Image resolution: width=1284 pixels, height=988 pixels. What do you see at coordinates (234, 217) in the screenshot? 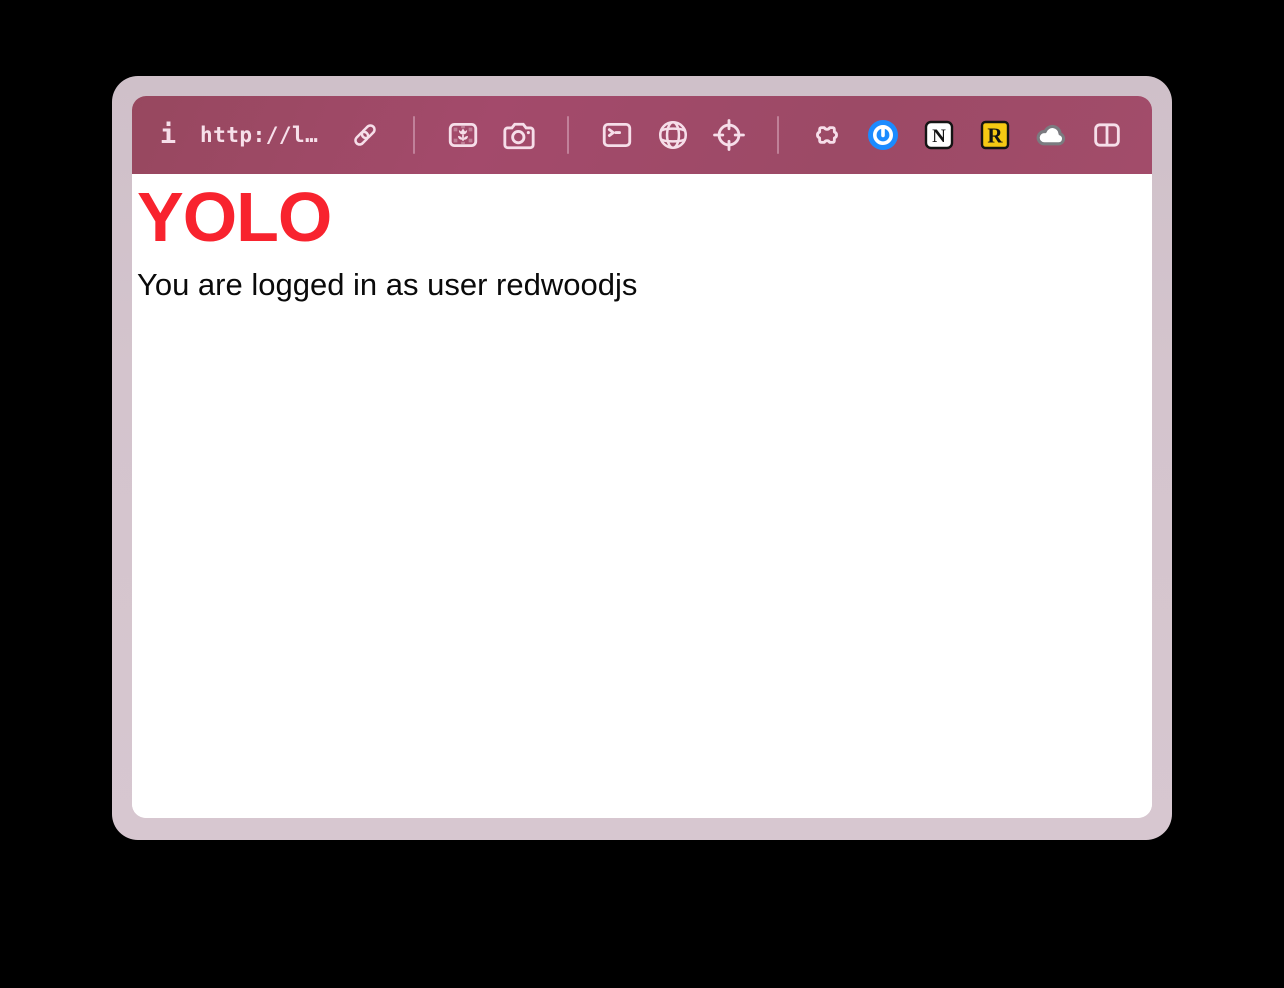
I see `page-title: YOLO` at bounding box center [234, 217].